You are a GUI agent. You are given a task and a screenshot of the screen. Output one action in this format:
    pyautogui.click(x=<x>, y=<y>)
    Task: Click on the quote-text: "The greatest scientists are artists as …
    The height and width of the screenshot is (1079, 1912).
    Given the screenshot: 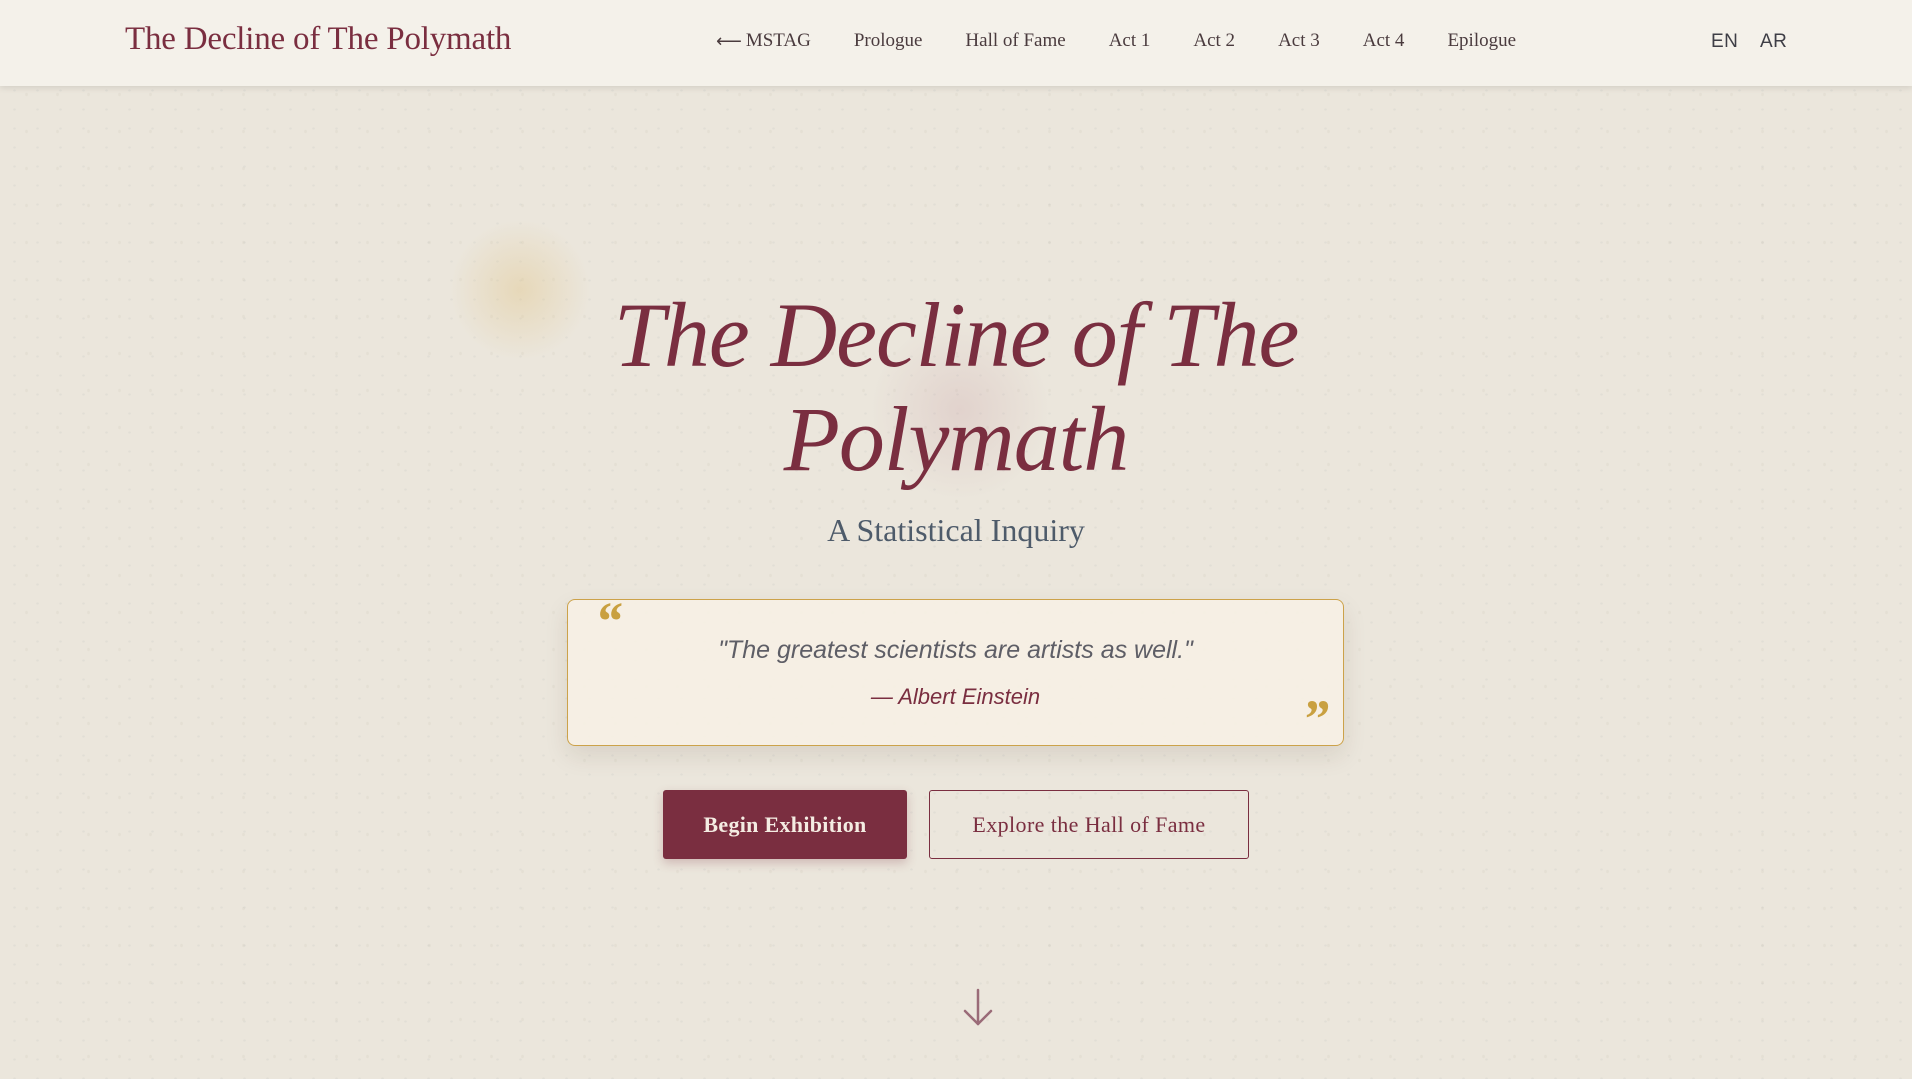 What is the action you would take?
    pyautogui.click(x=955, y=650)
    